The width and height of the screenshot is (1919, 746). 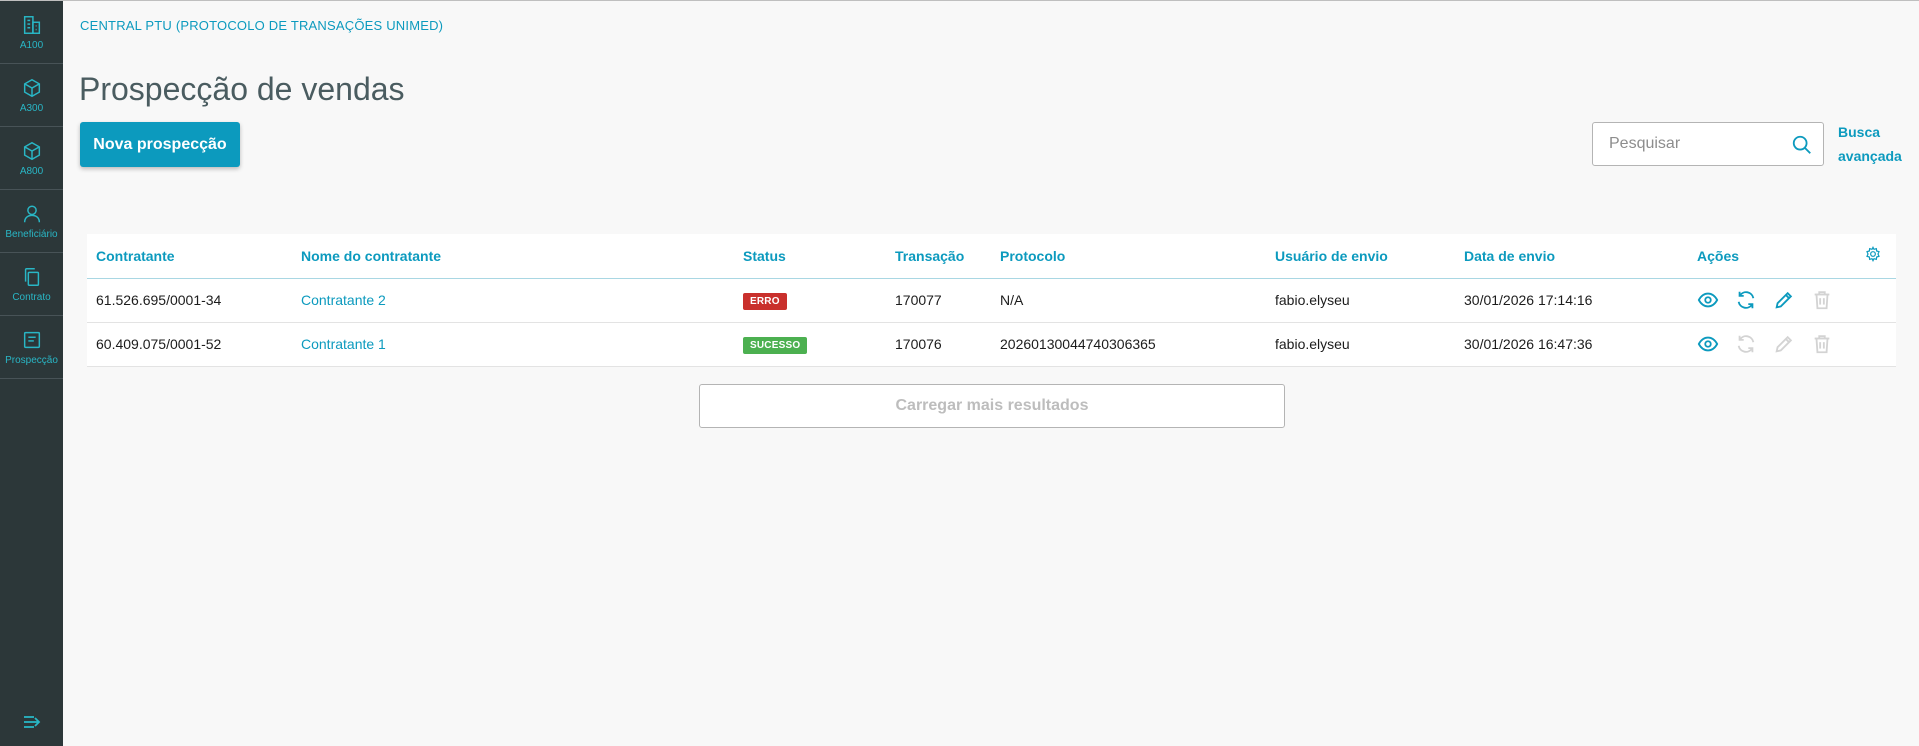 What do you see at coordinates (31, 24) in the screenshot?
I see `building-icon` at bounding box center [31, 24].